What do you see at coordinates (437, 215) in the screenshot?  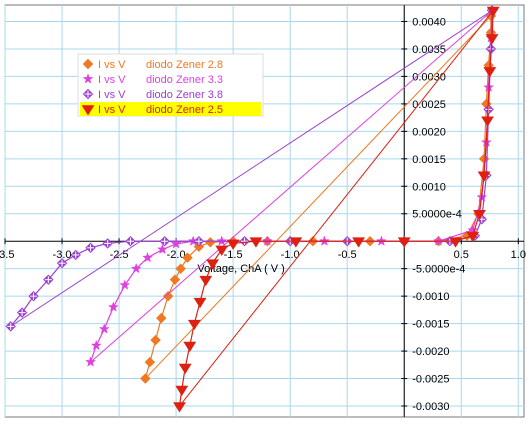 I see `y-tick-label: 5.0000e-4` at bounding box center [437, 215].